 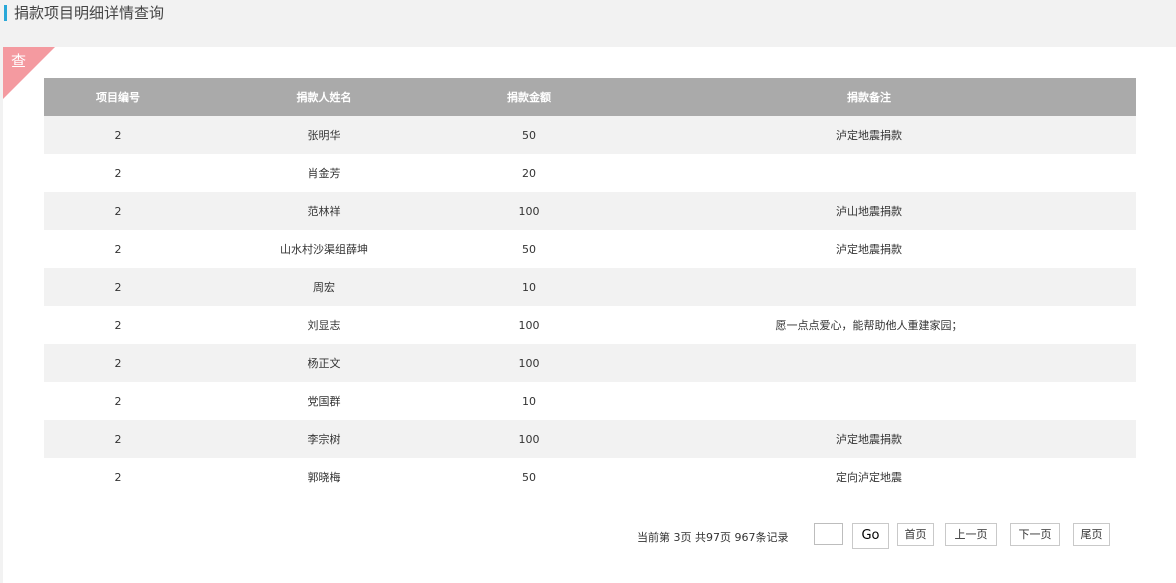 What do you see at coordinates (324, 97) in the screenshot?
I see `column-header-donor-name: 捐款人姓名` at bounding box center [324, 97].